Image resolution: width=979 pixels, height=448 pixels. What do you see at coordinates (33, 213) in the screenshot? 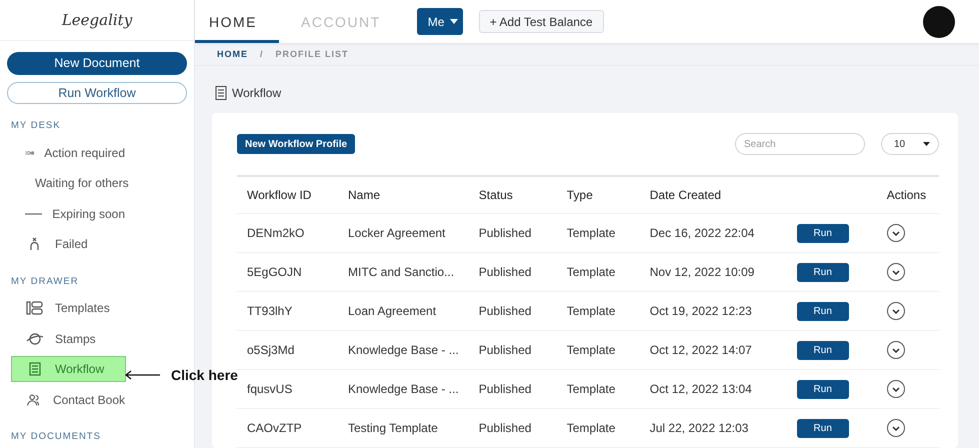
I see `line-icon` at bounding box center [33, 213].